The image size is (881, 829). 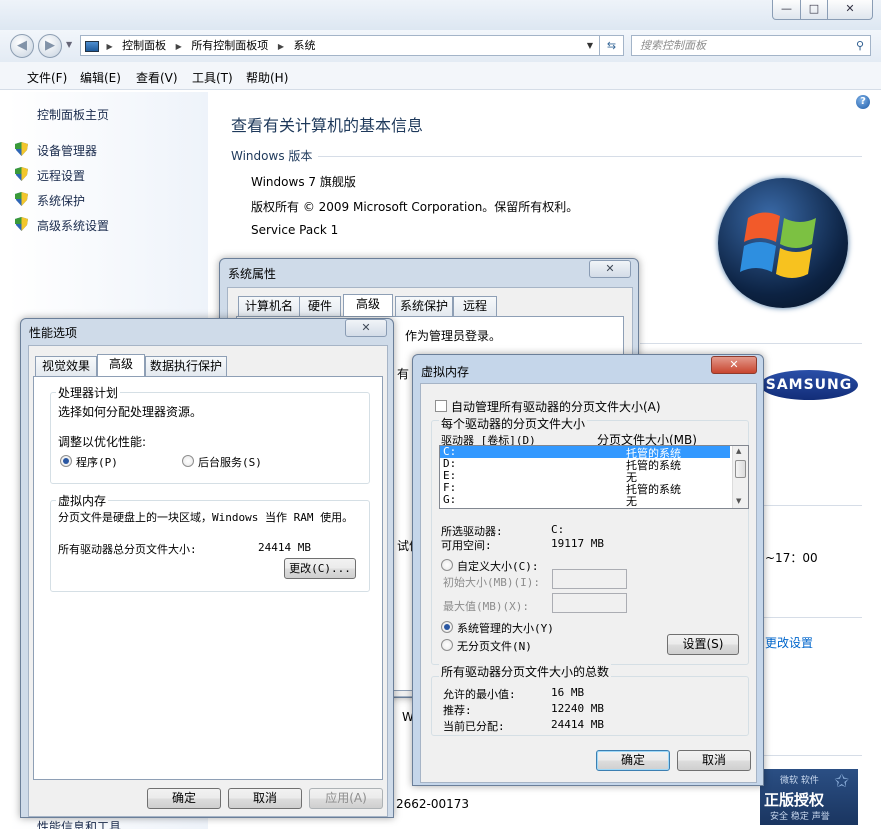 I want to click on tab-dep: 数据执行保护, so click(x=186, y=366).